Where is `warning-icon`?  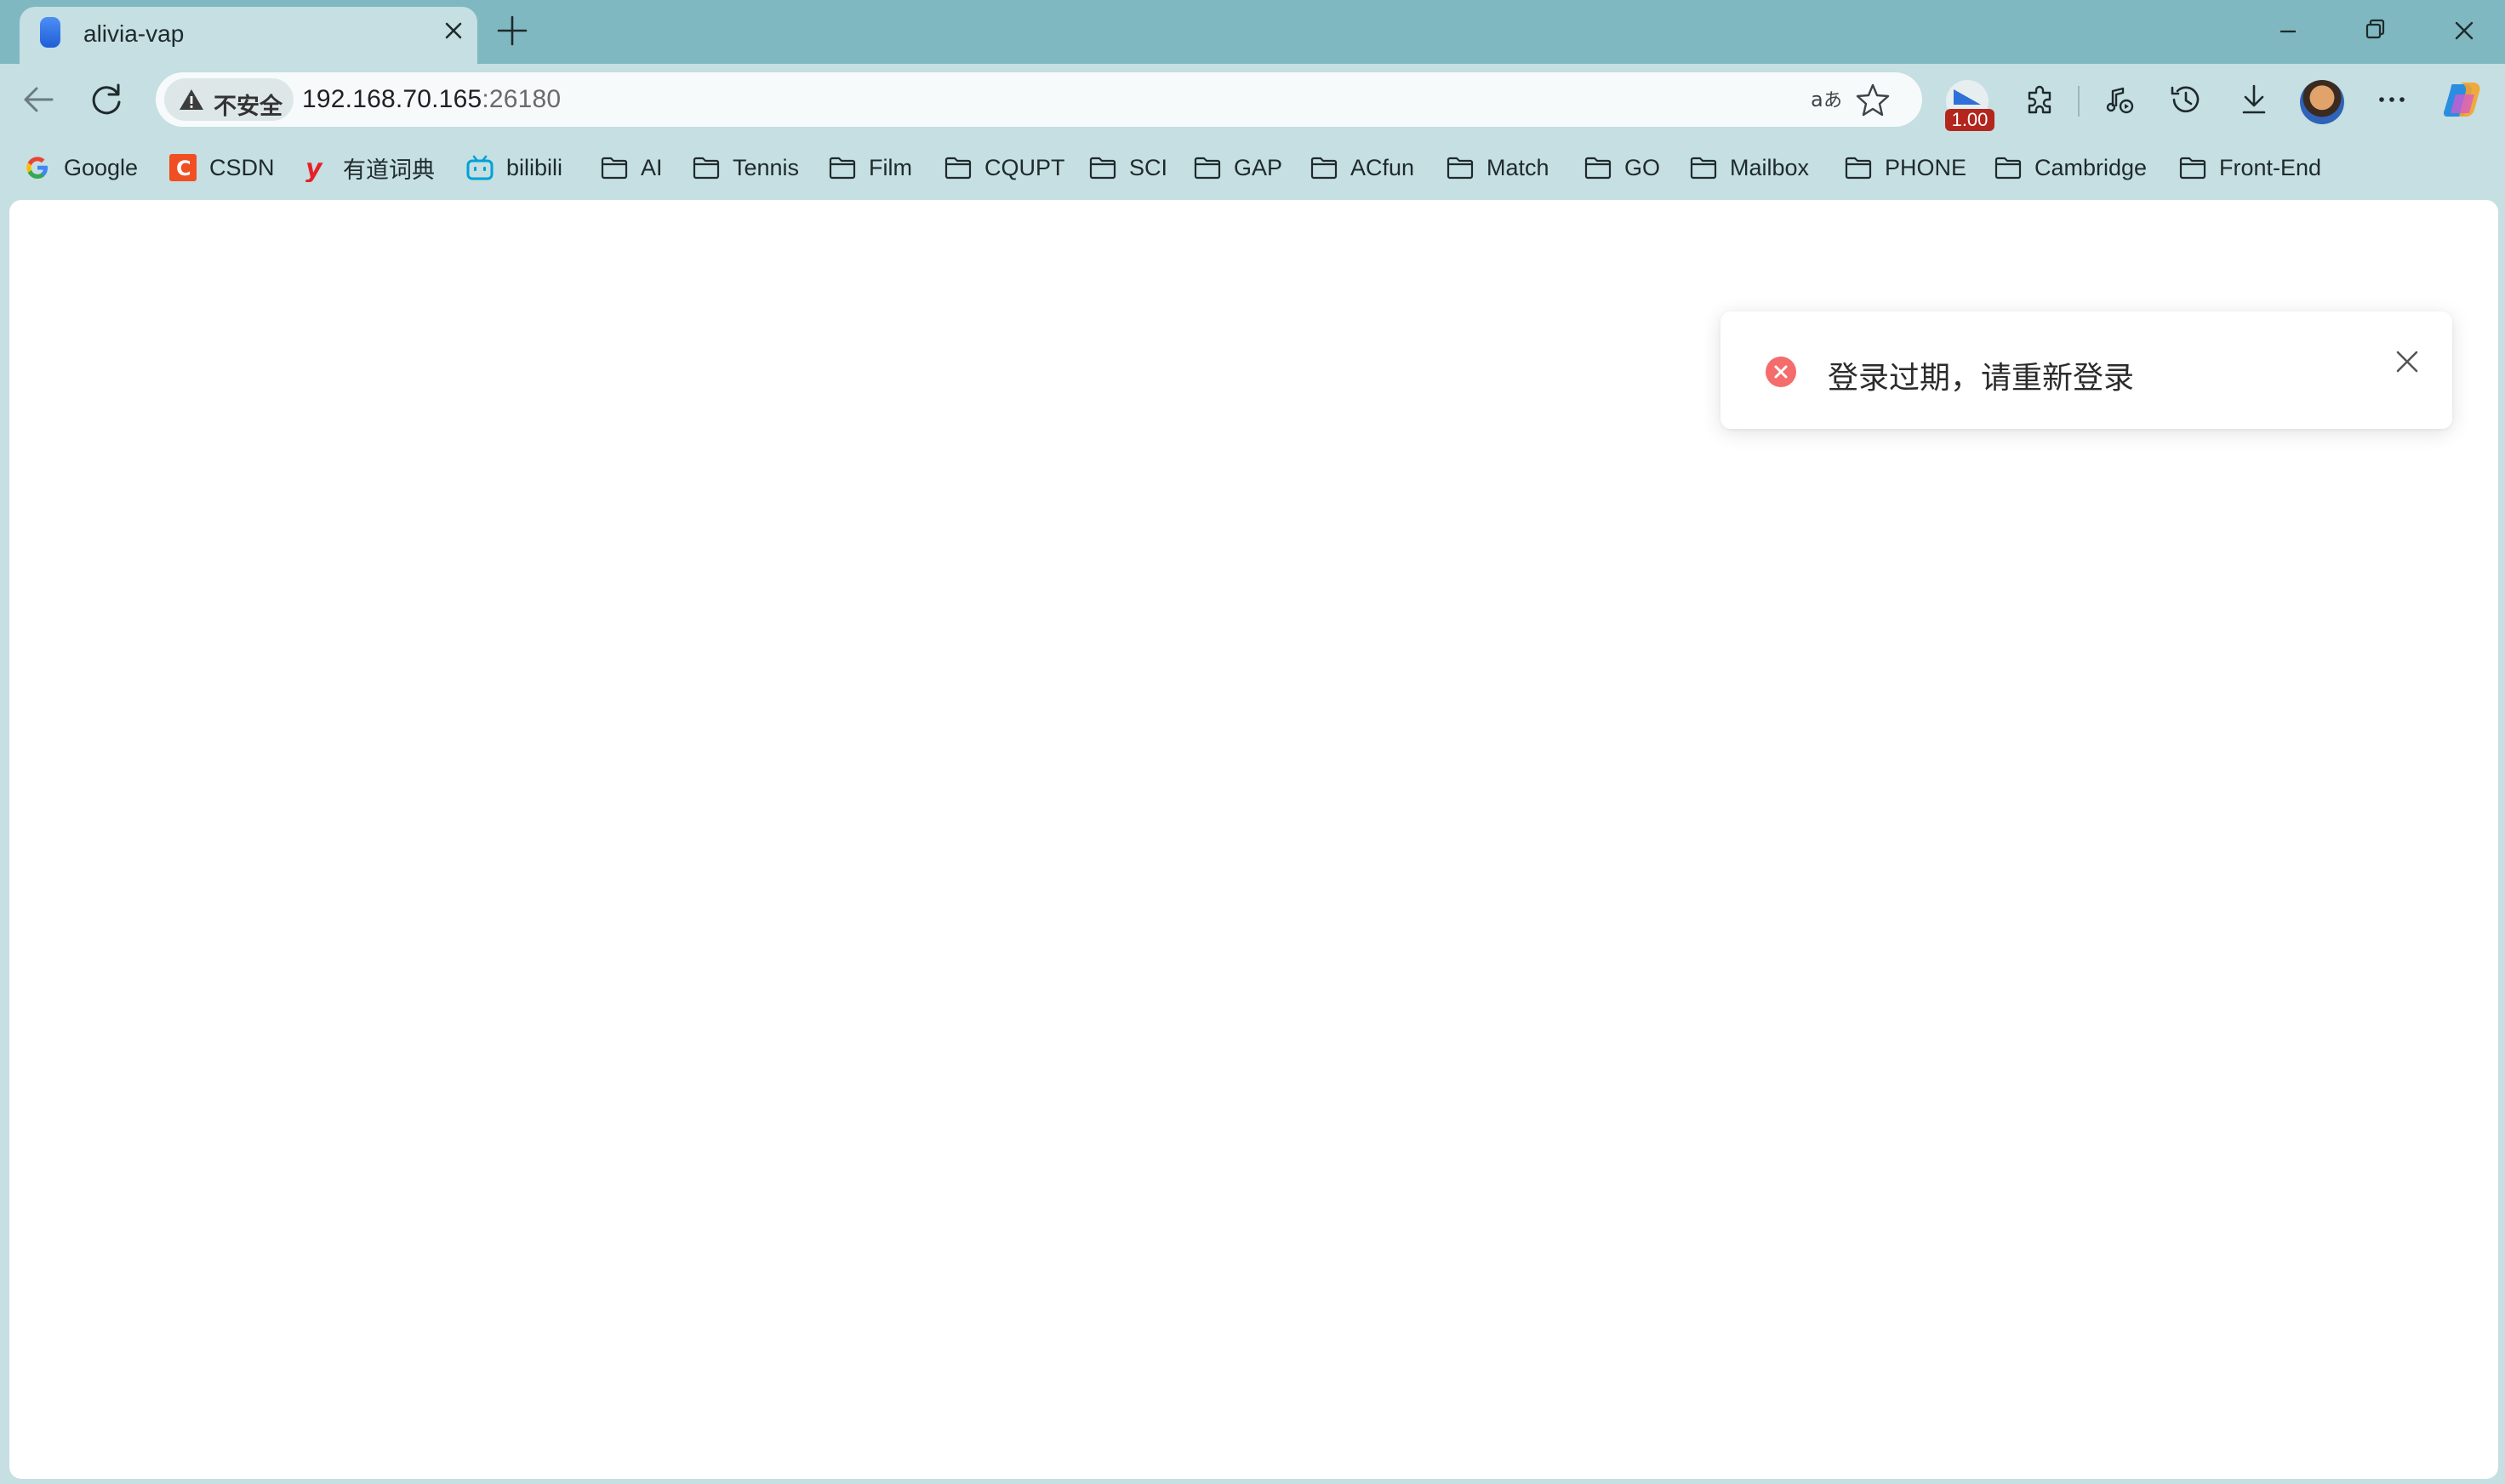
warning-icon is located at coordinates (191, 101).